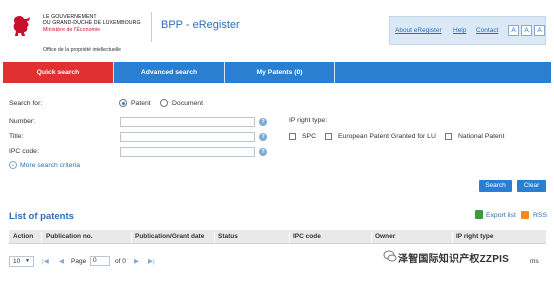 The image size is (554, 284). I want to click on tab-advanced-search: Advanced search, so click(169, 72).